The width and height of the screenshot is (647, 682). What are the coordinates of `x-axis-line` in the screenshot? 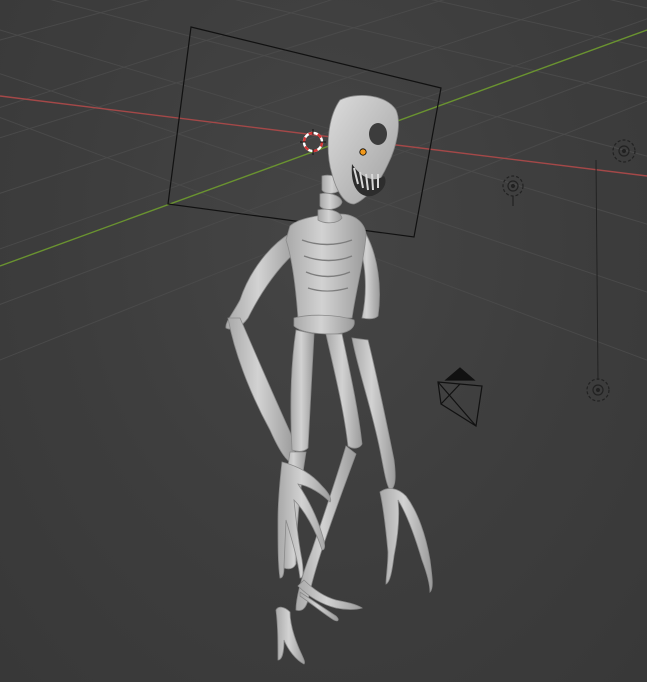 It's located at (323, 136).